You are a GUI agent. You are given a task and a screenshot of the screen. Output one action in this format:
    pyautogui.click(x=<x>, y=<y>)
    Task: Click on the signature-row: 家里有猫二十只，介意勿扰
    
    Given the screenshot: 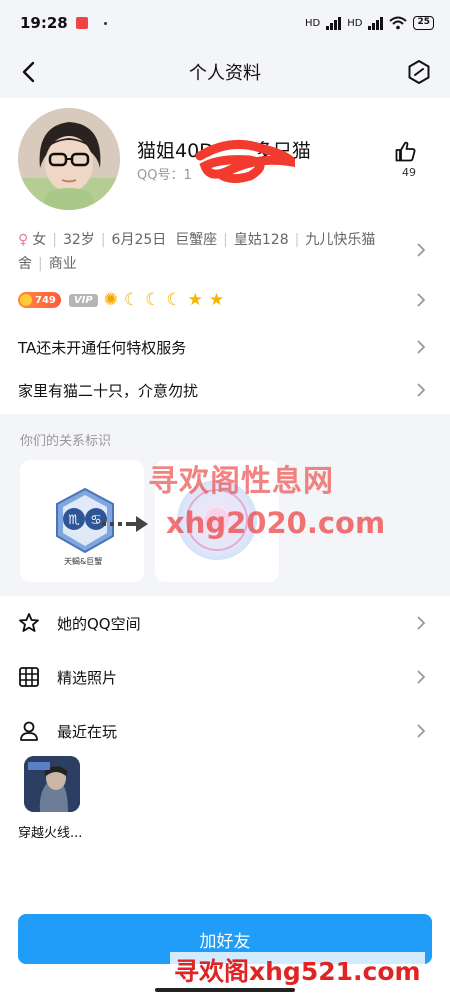 What is the action you would take?
    pyautogui.click(x=225, y=390)
    